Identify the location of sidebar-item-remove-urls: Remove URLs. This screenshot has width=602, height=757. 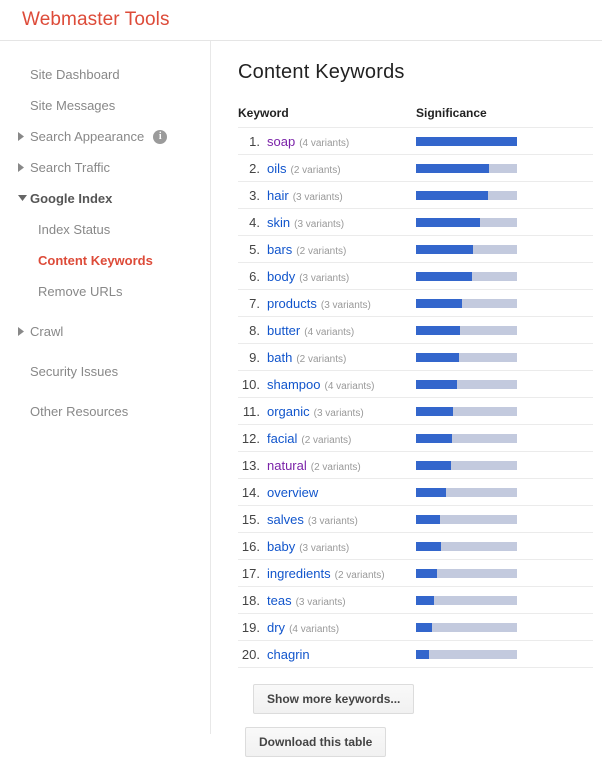
(105, 291).